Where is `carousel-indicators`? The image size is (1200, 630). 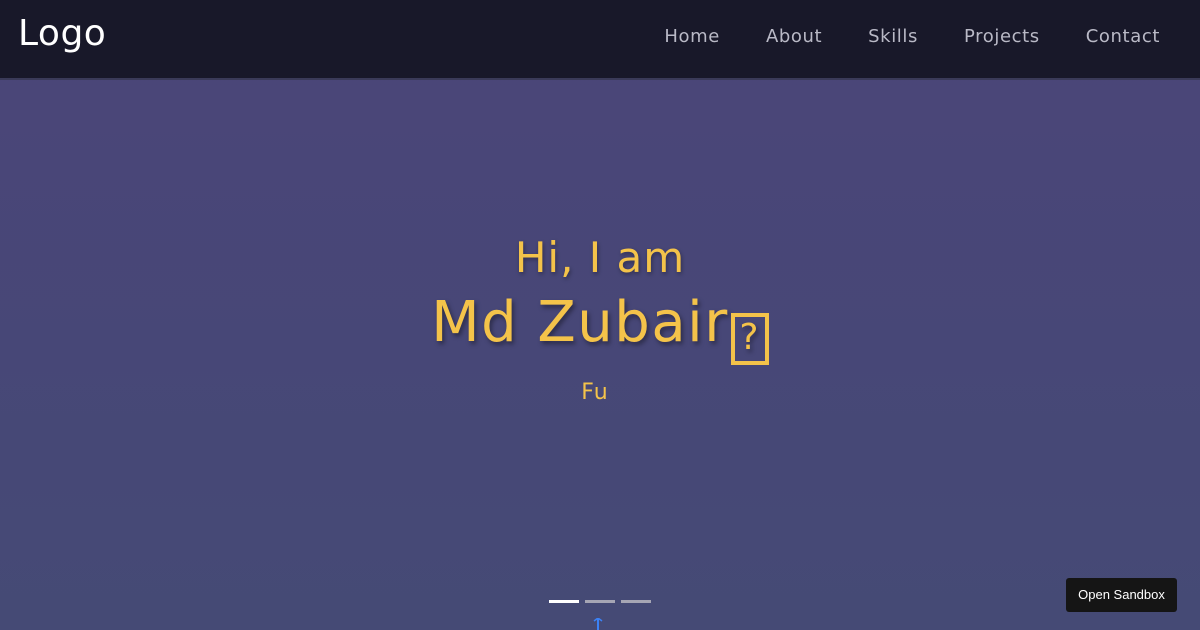 carousel-indicators is located at coordinates (600, 601).